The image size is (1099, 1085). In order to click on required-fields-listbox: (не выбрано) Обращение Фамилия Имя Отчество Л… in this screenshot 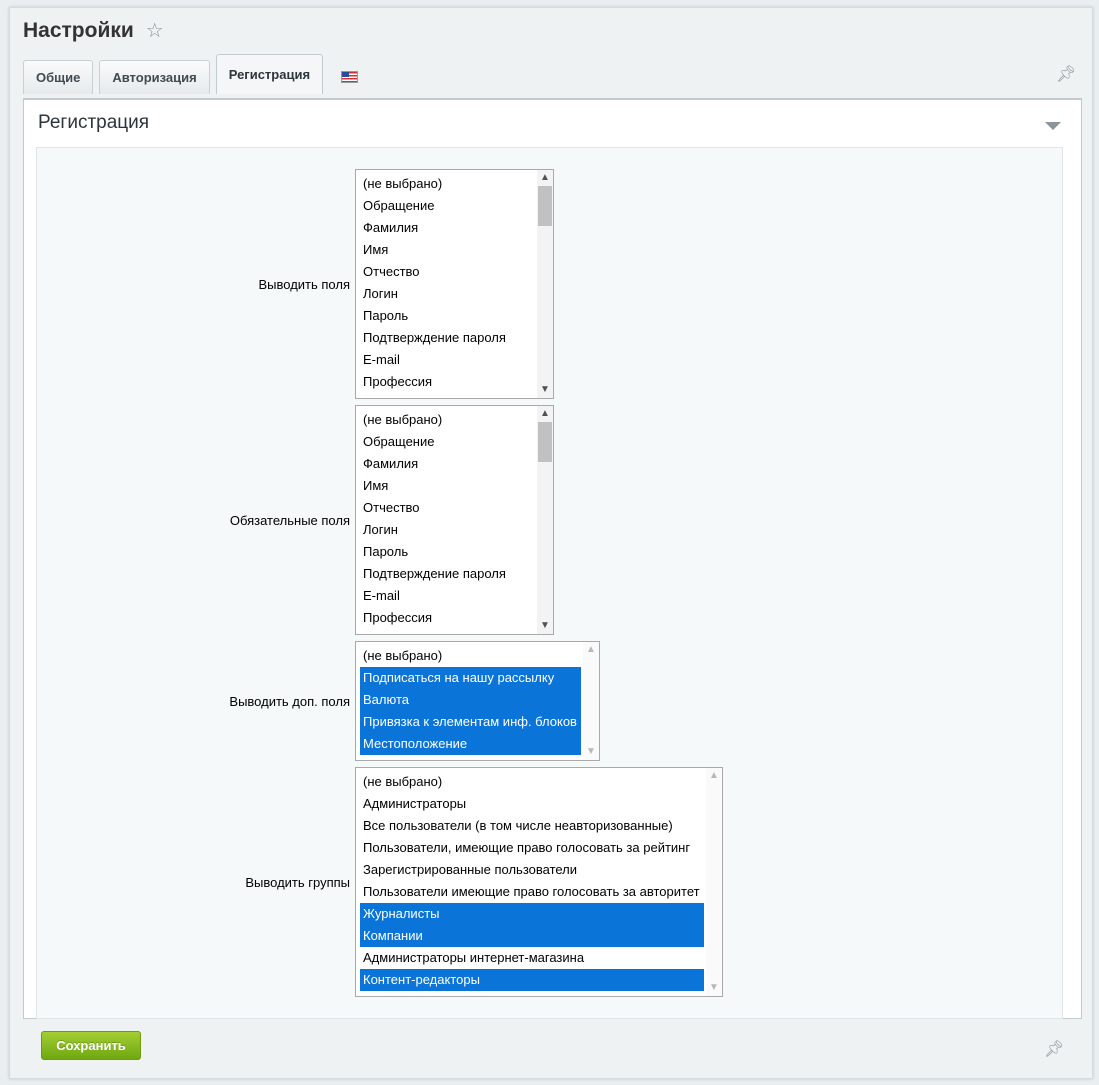, I will do `click(454, 520)`.